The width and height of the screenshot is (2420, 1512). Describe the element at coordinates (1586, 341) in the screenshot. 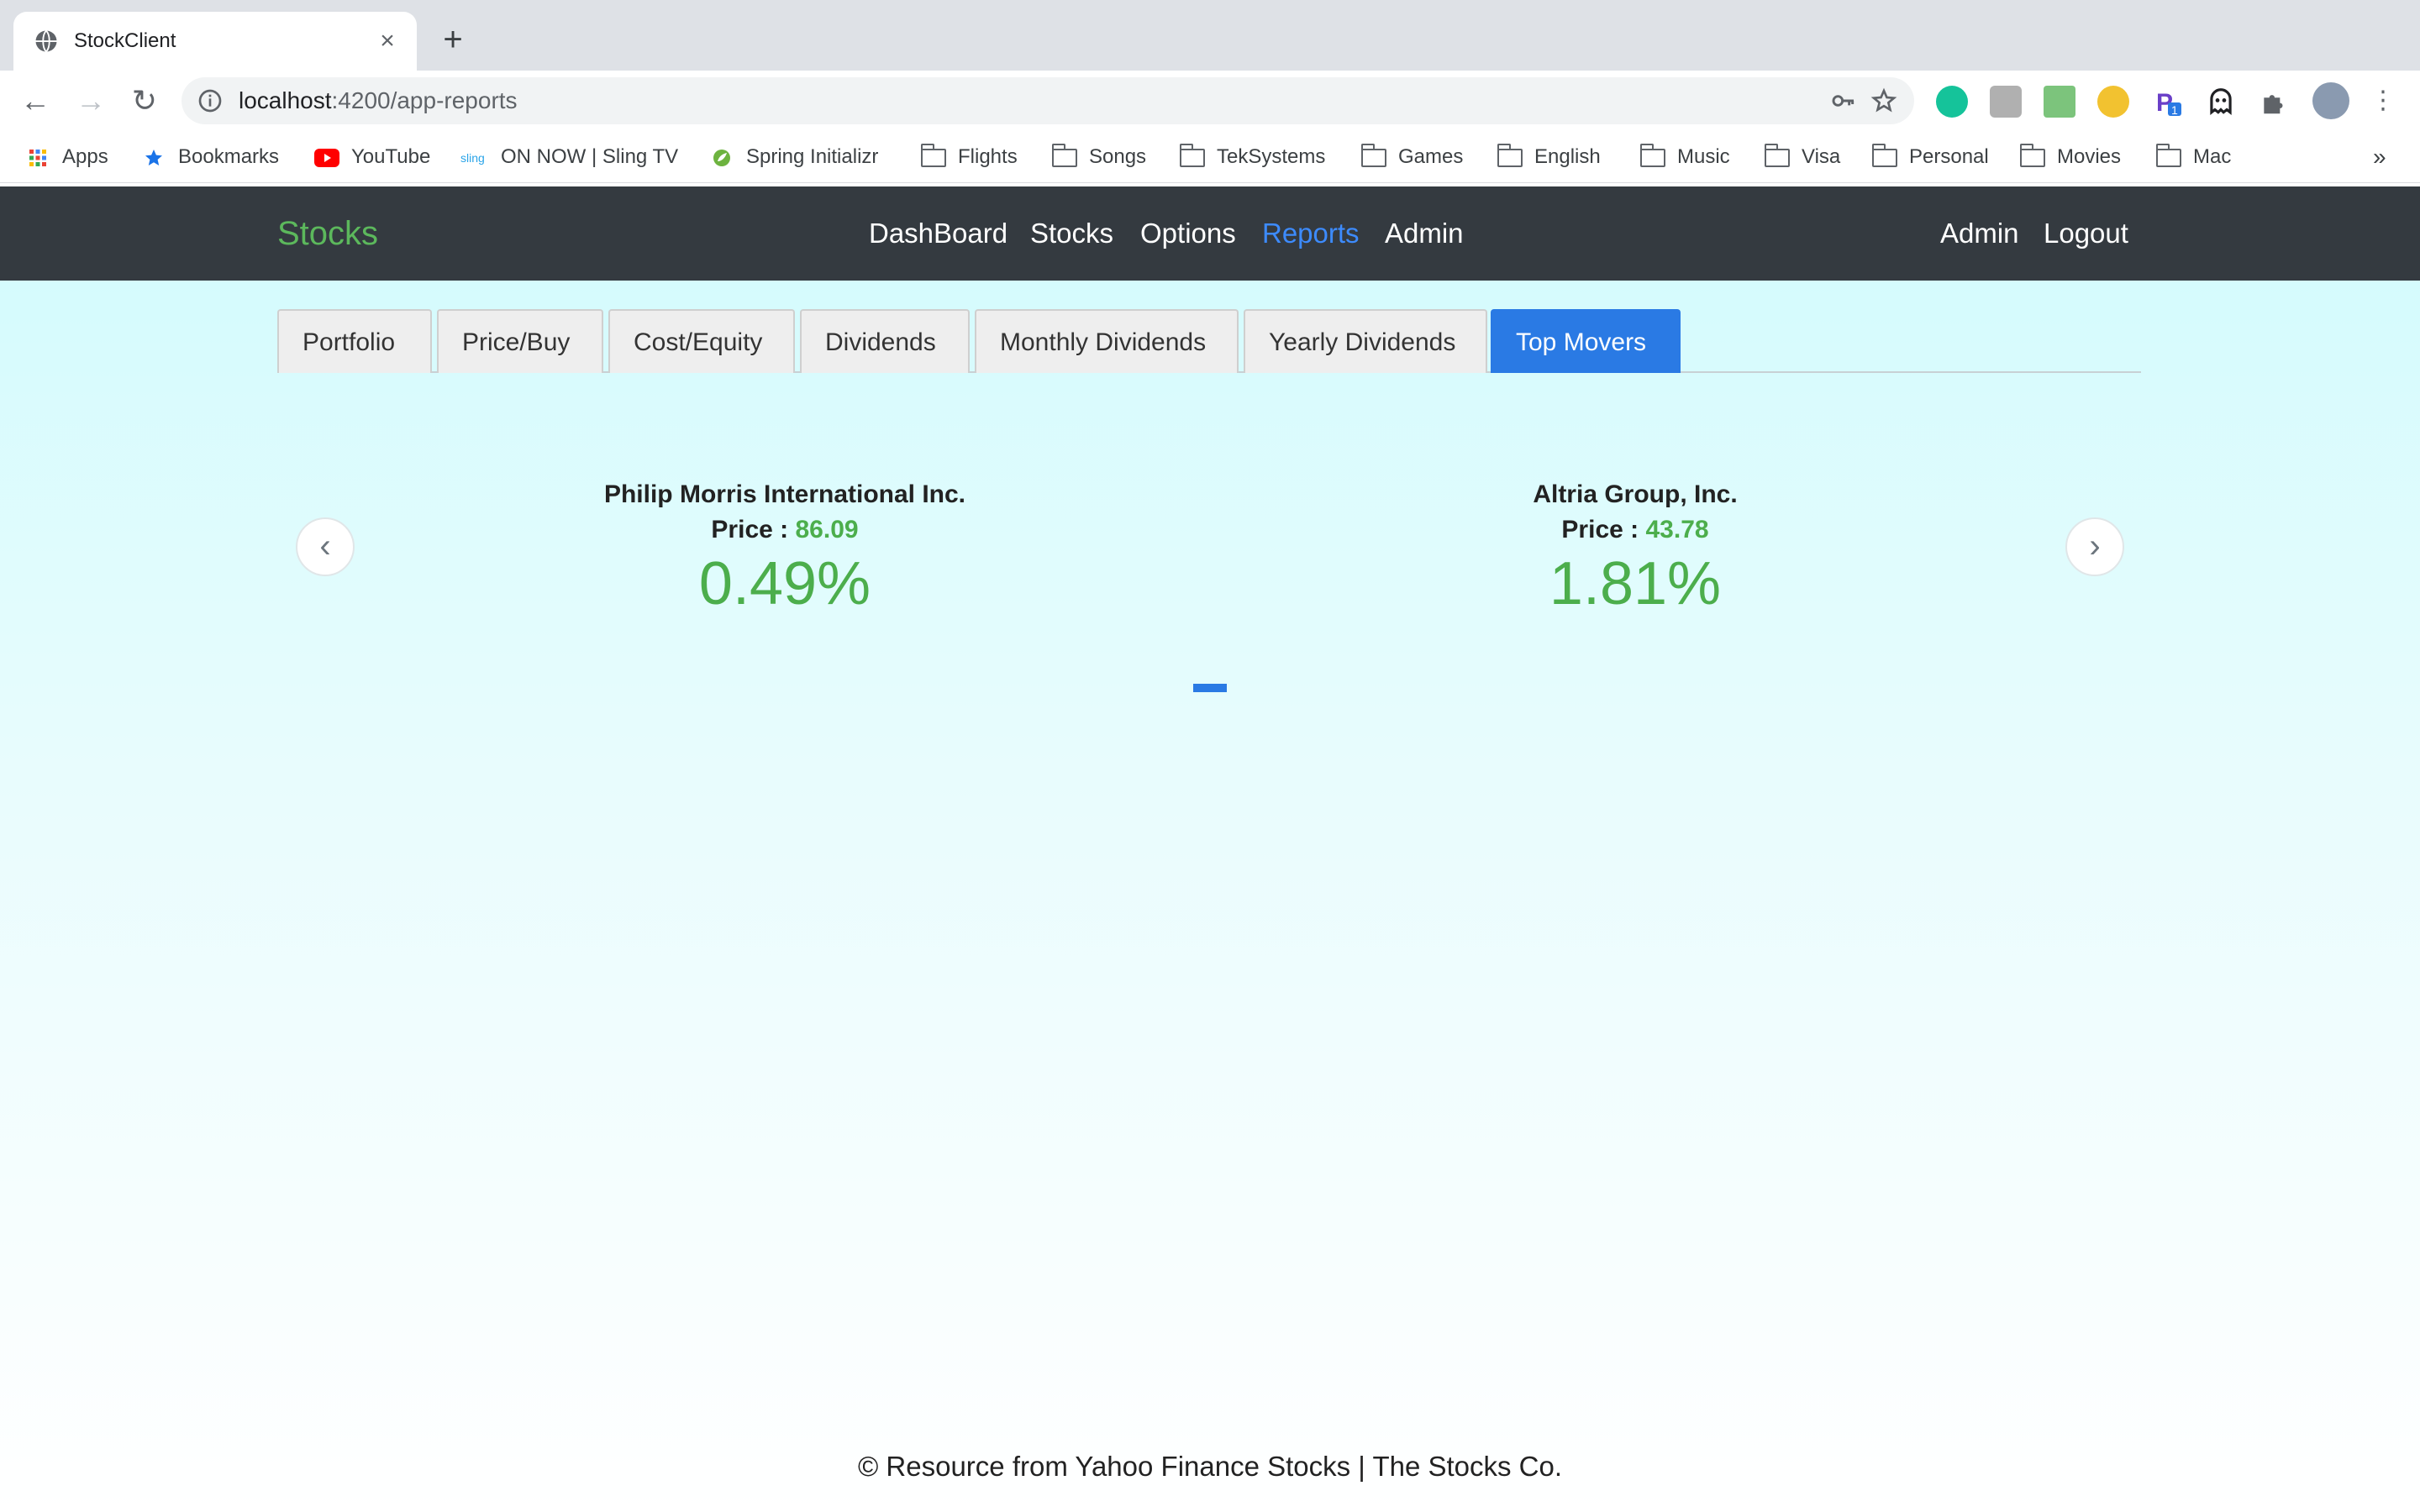

I see `tab-top-movers: Top Movers` at that location.